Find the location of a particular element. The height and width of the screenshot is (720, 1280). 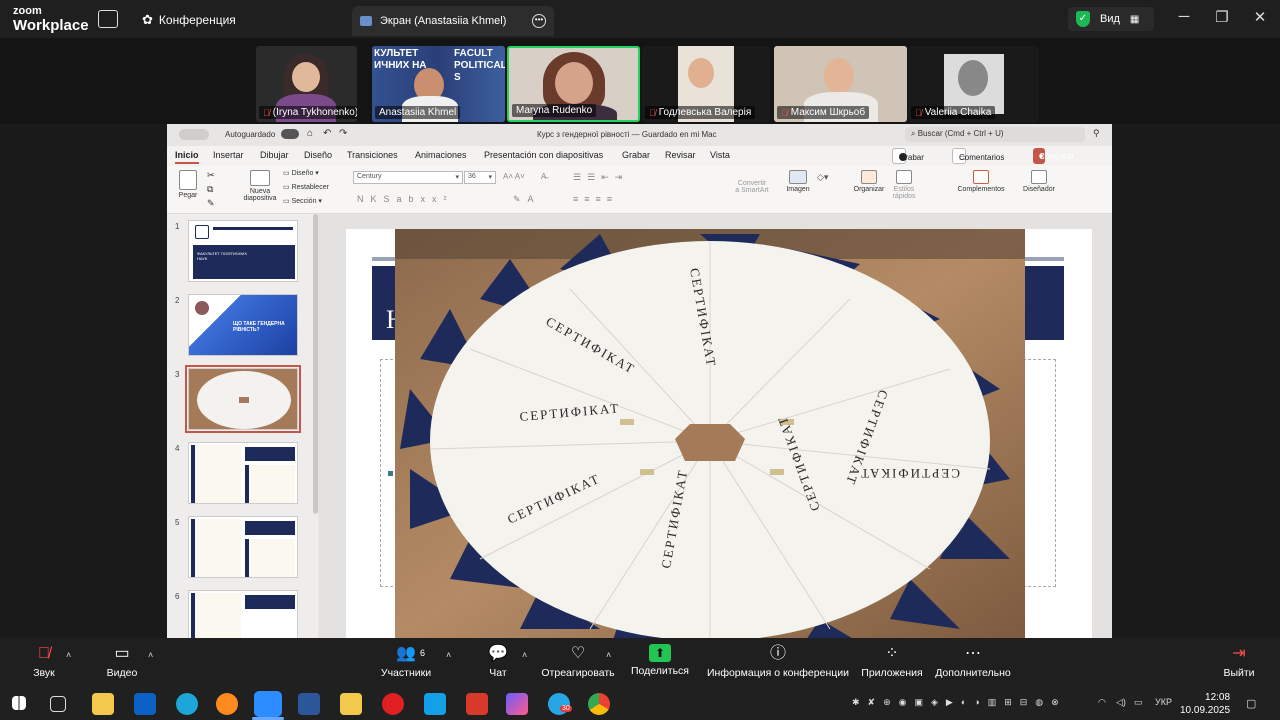

reset-button: ▭ Restablecer is located at coordinates (306, 187).